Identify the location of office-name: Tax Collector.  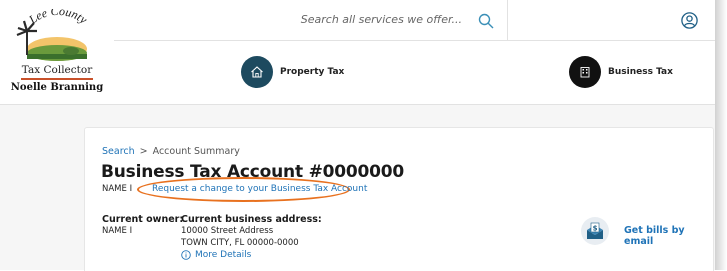
(57, 70).